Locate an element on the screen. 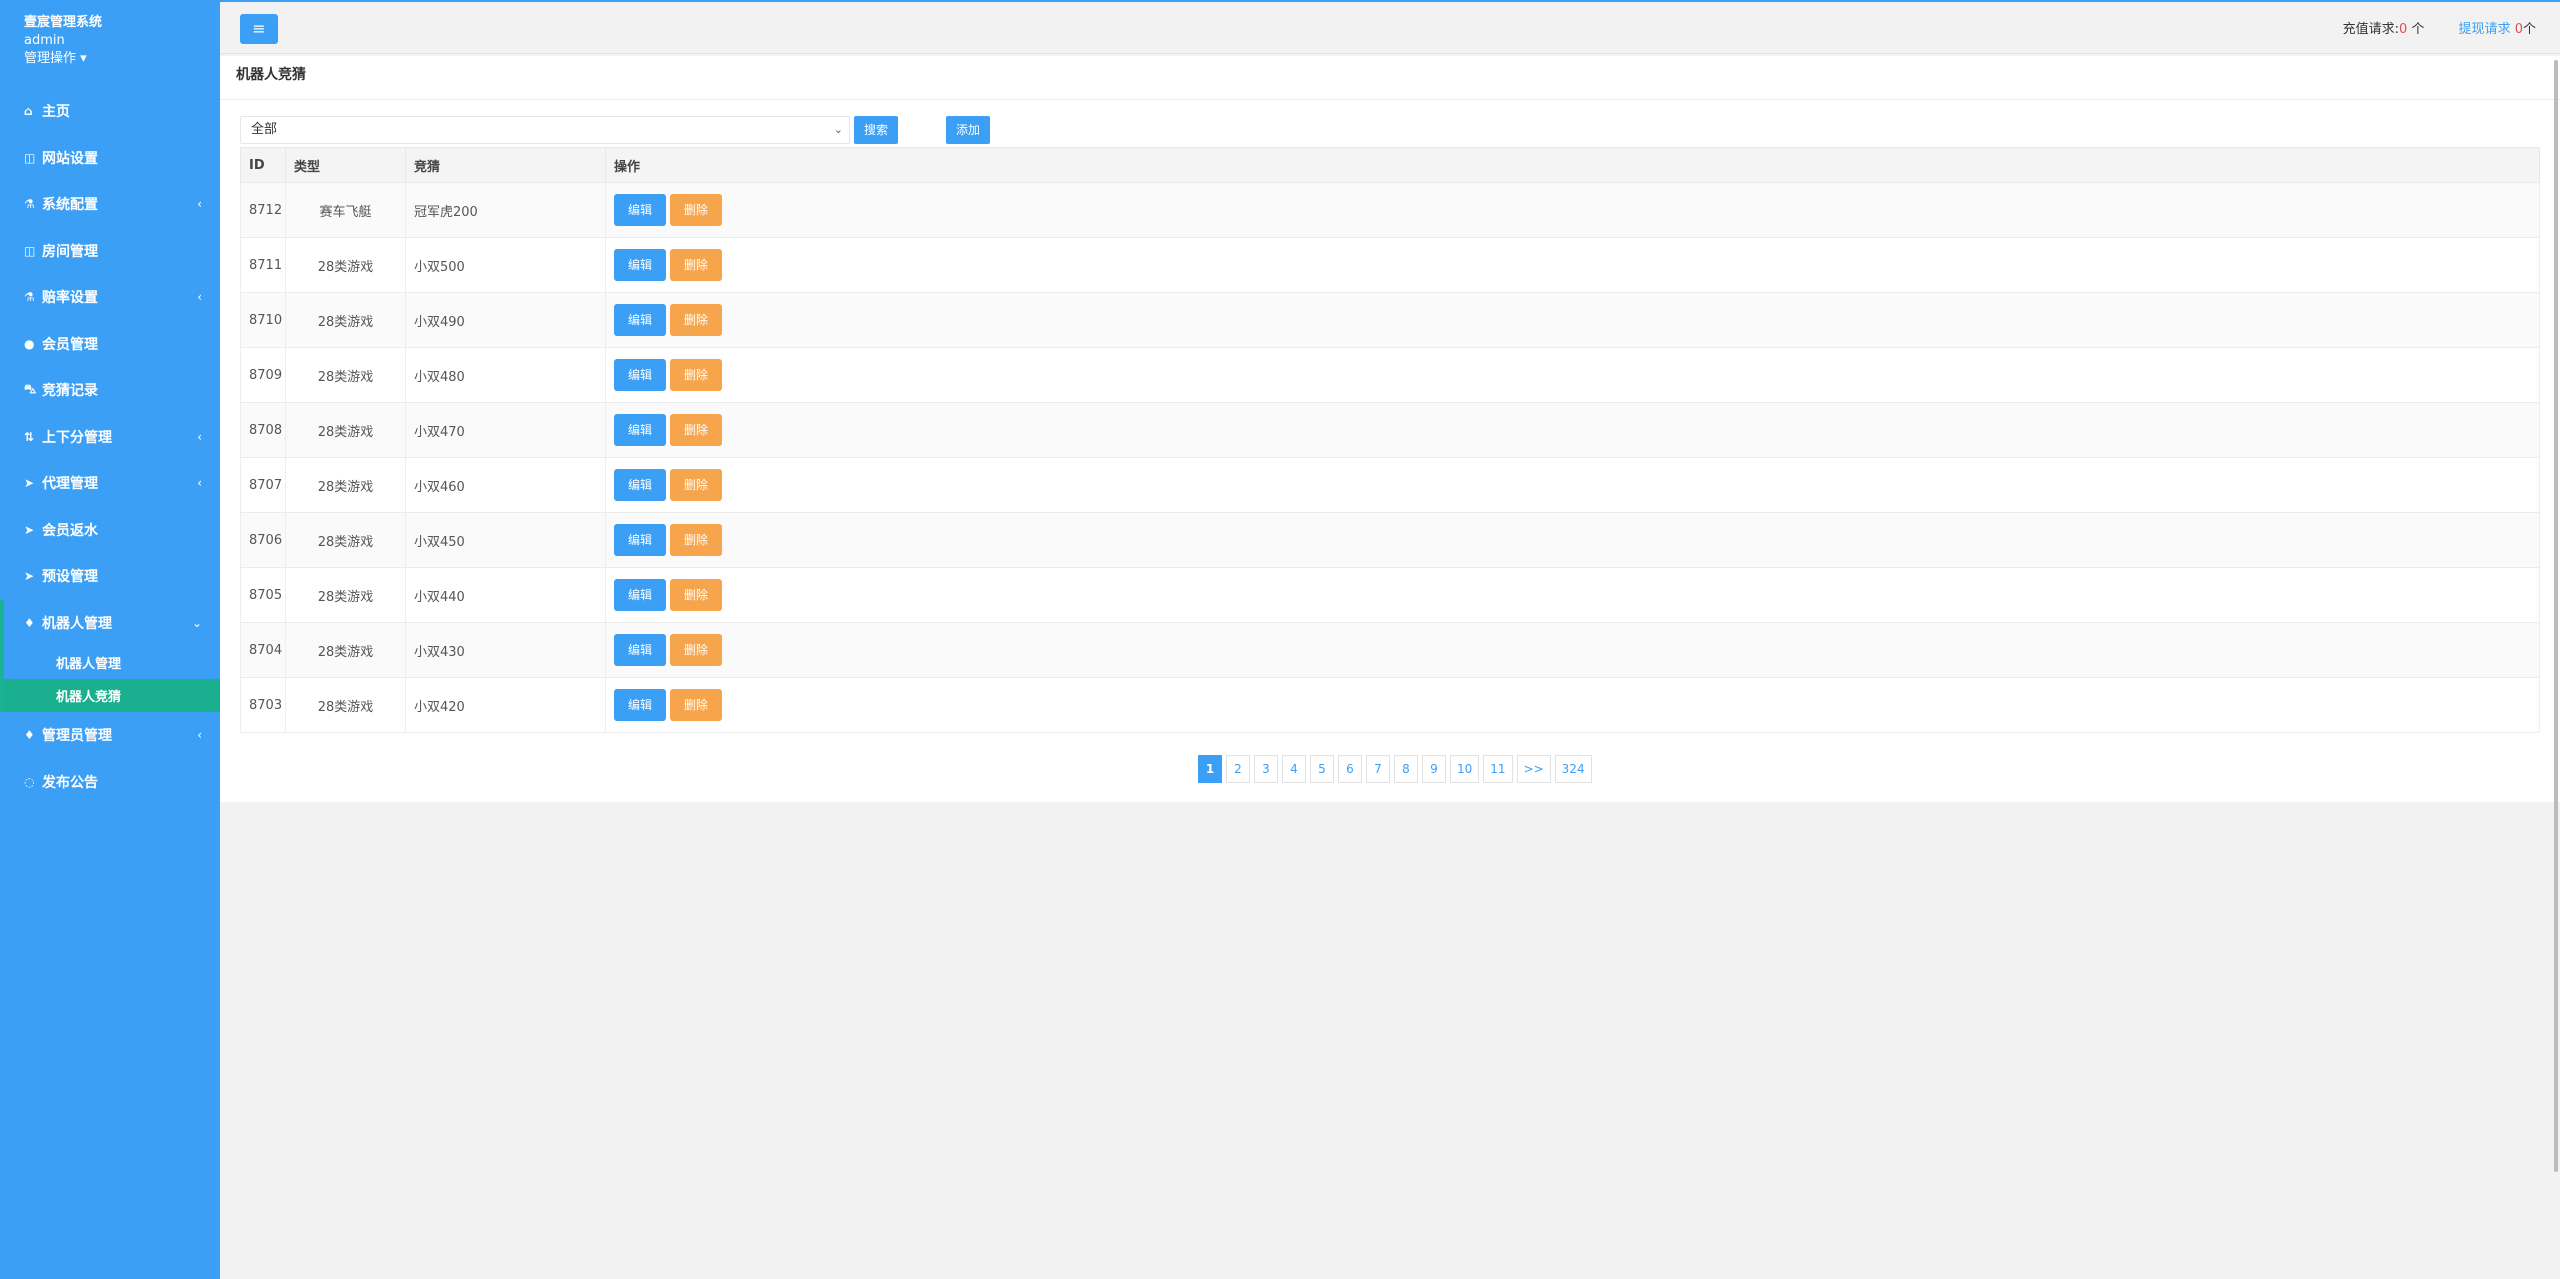  page-link: 9 is located at coordinates (1434, 769).